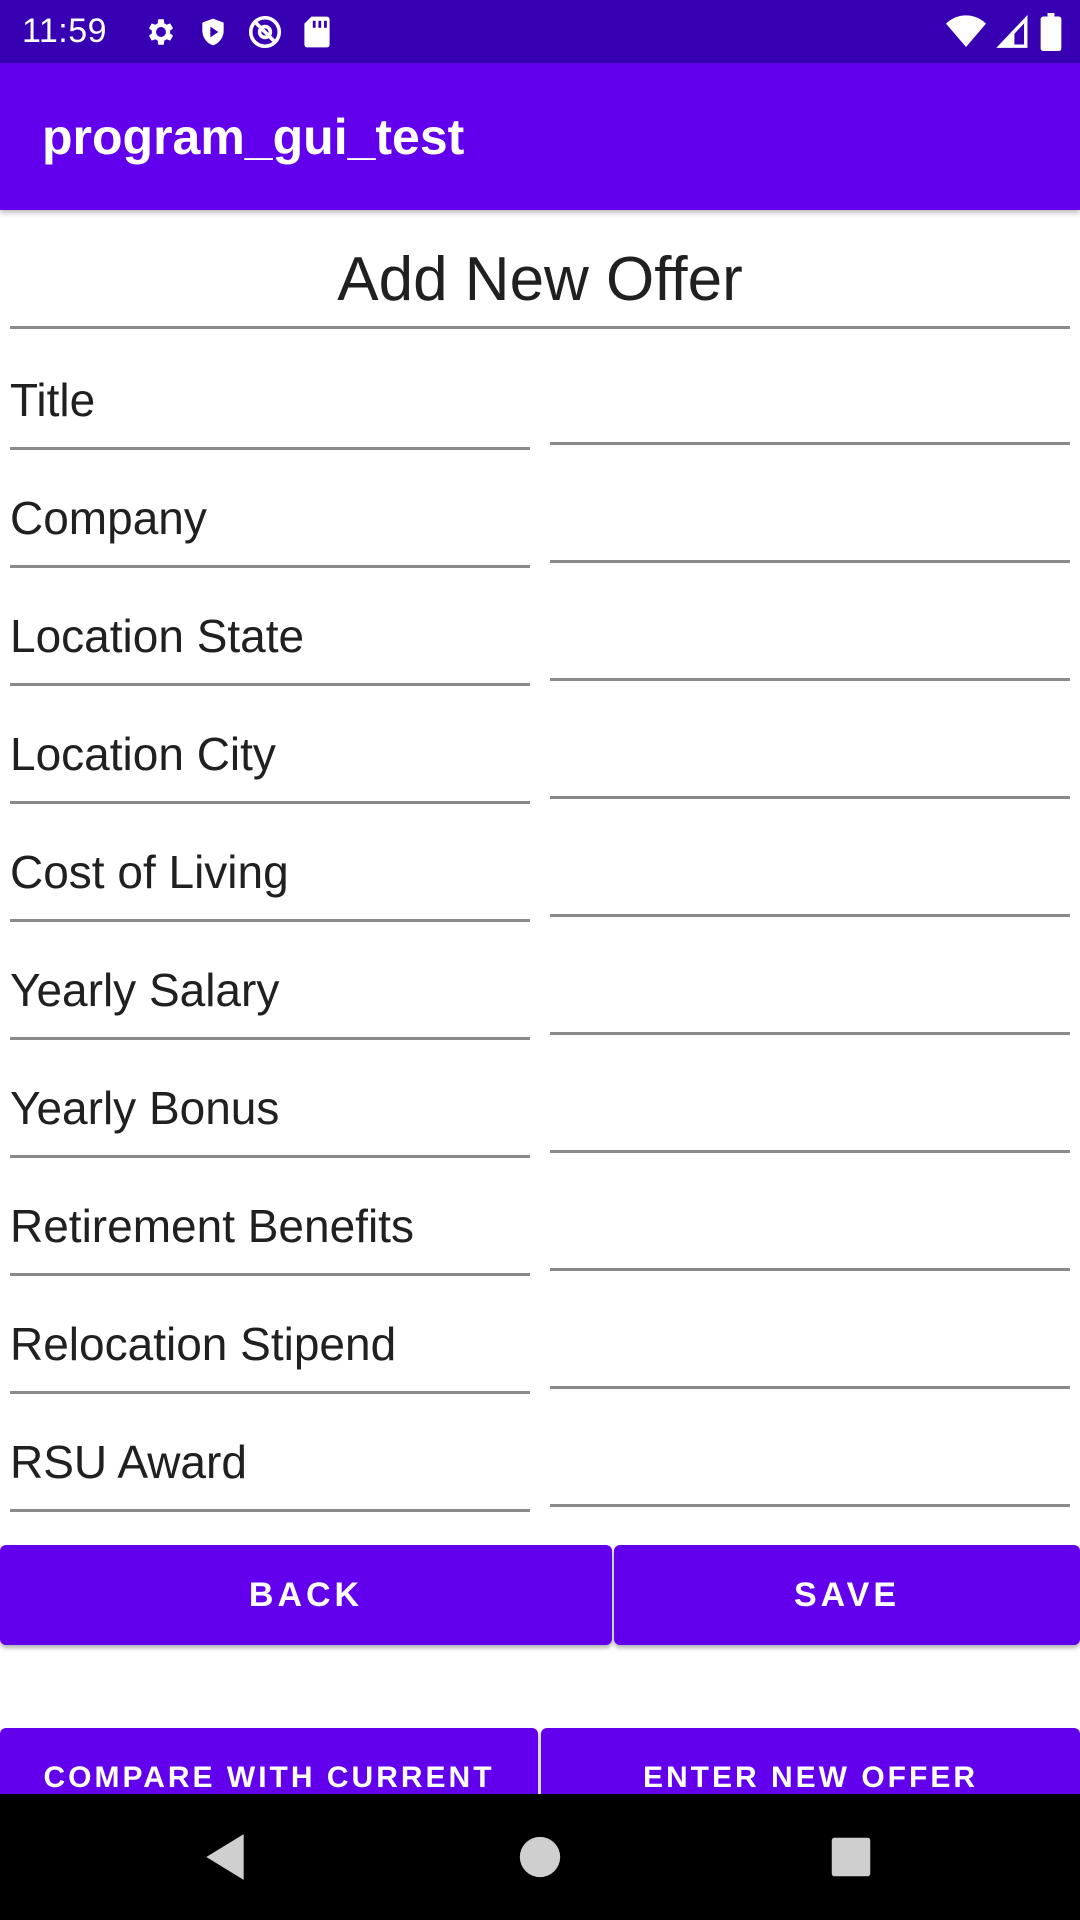 The image size is (1080, 1920). I want to click on form-row-yearly-salary: Yearly Salary, so click(540, 989).